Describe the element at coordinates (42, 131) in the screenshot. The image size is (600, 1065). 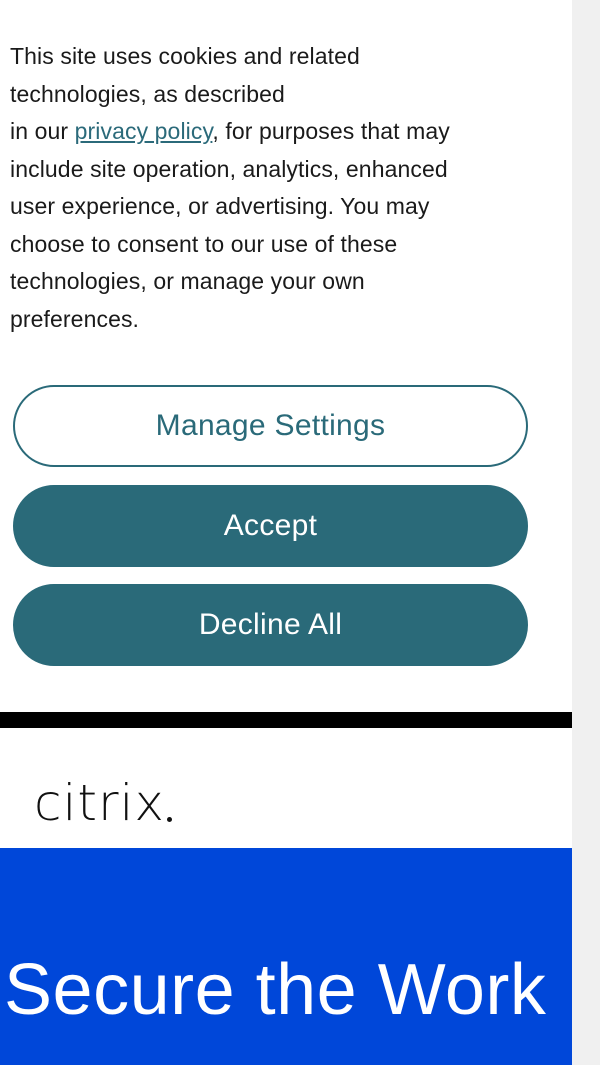
I see `cookie-text-prefix: in our` at that location.